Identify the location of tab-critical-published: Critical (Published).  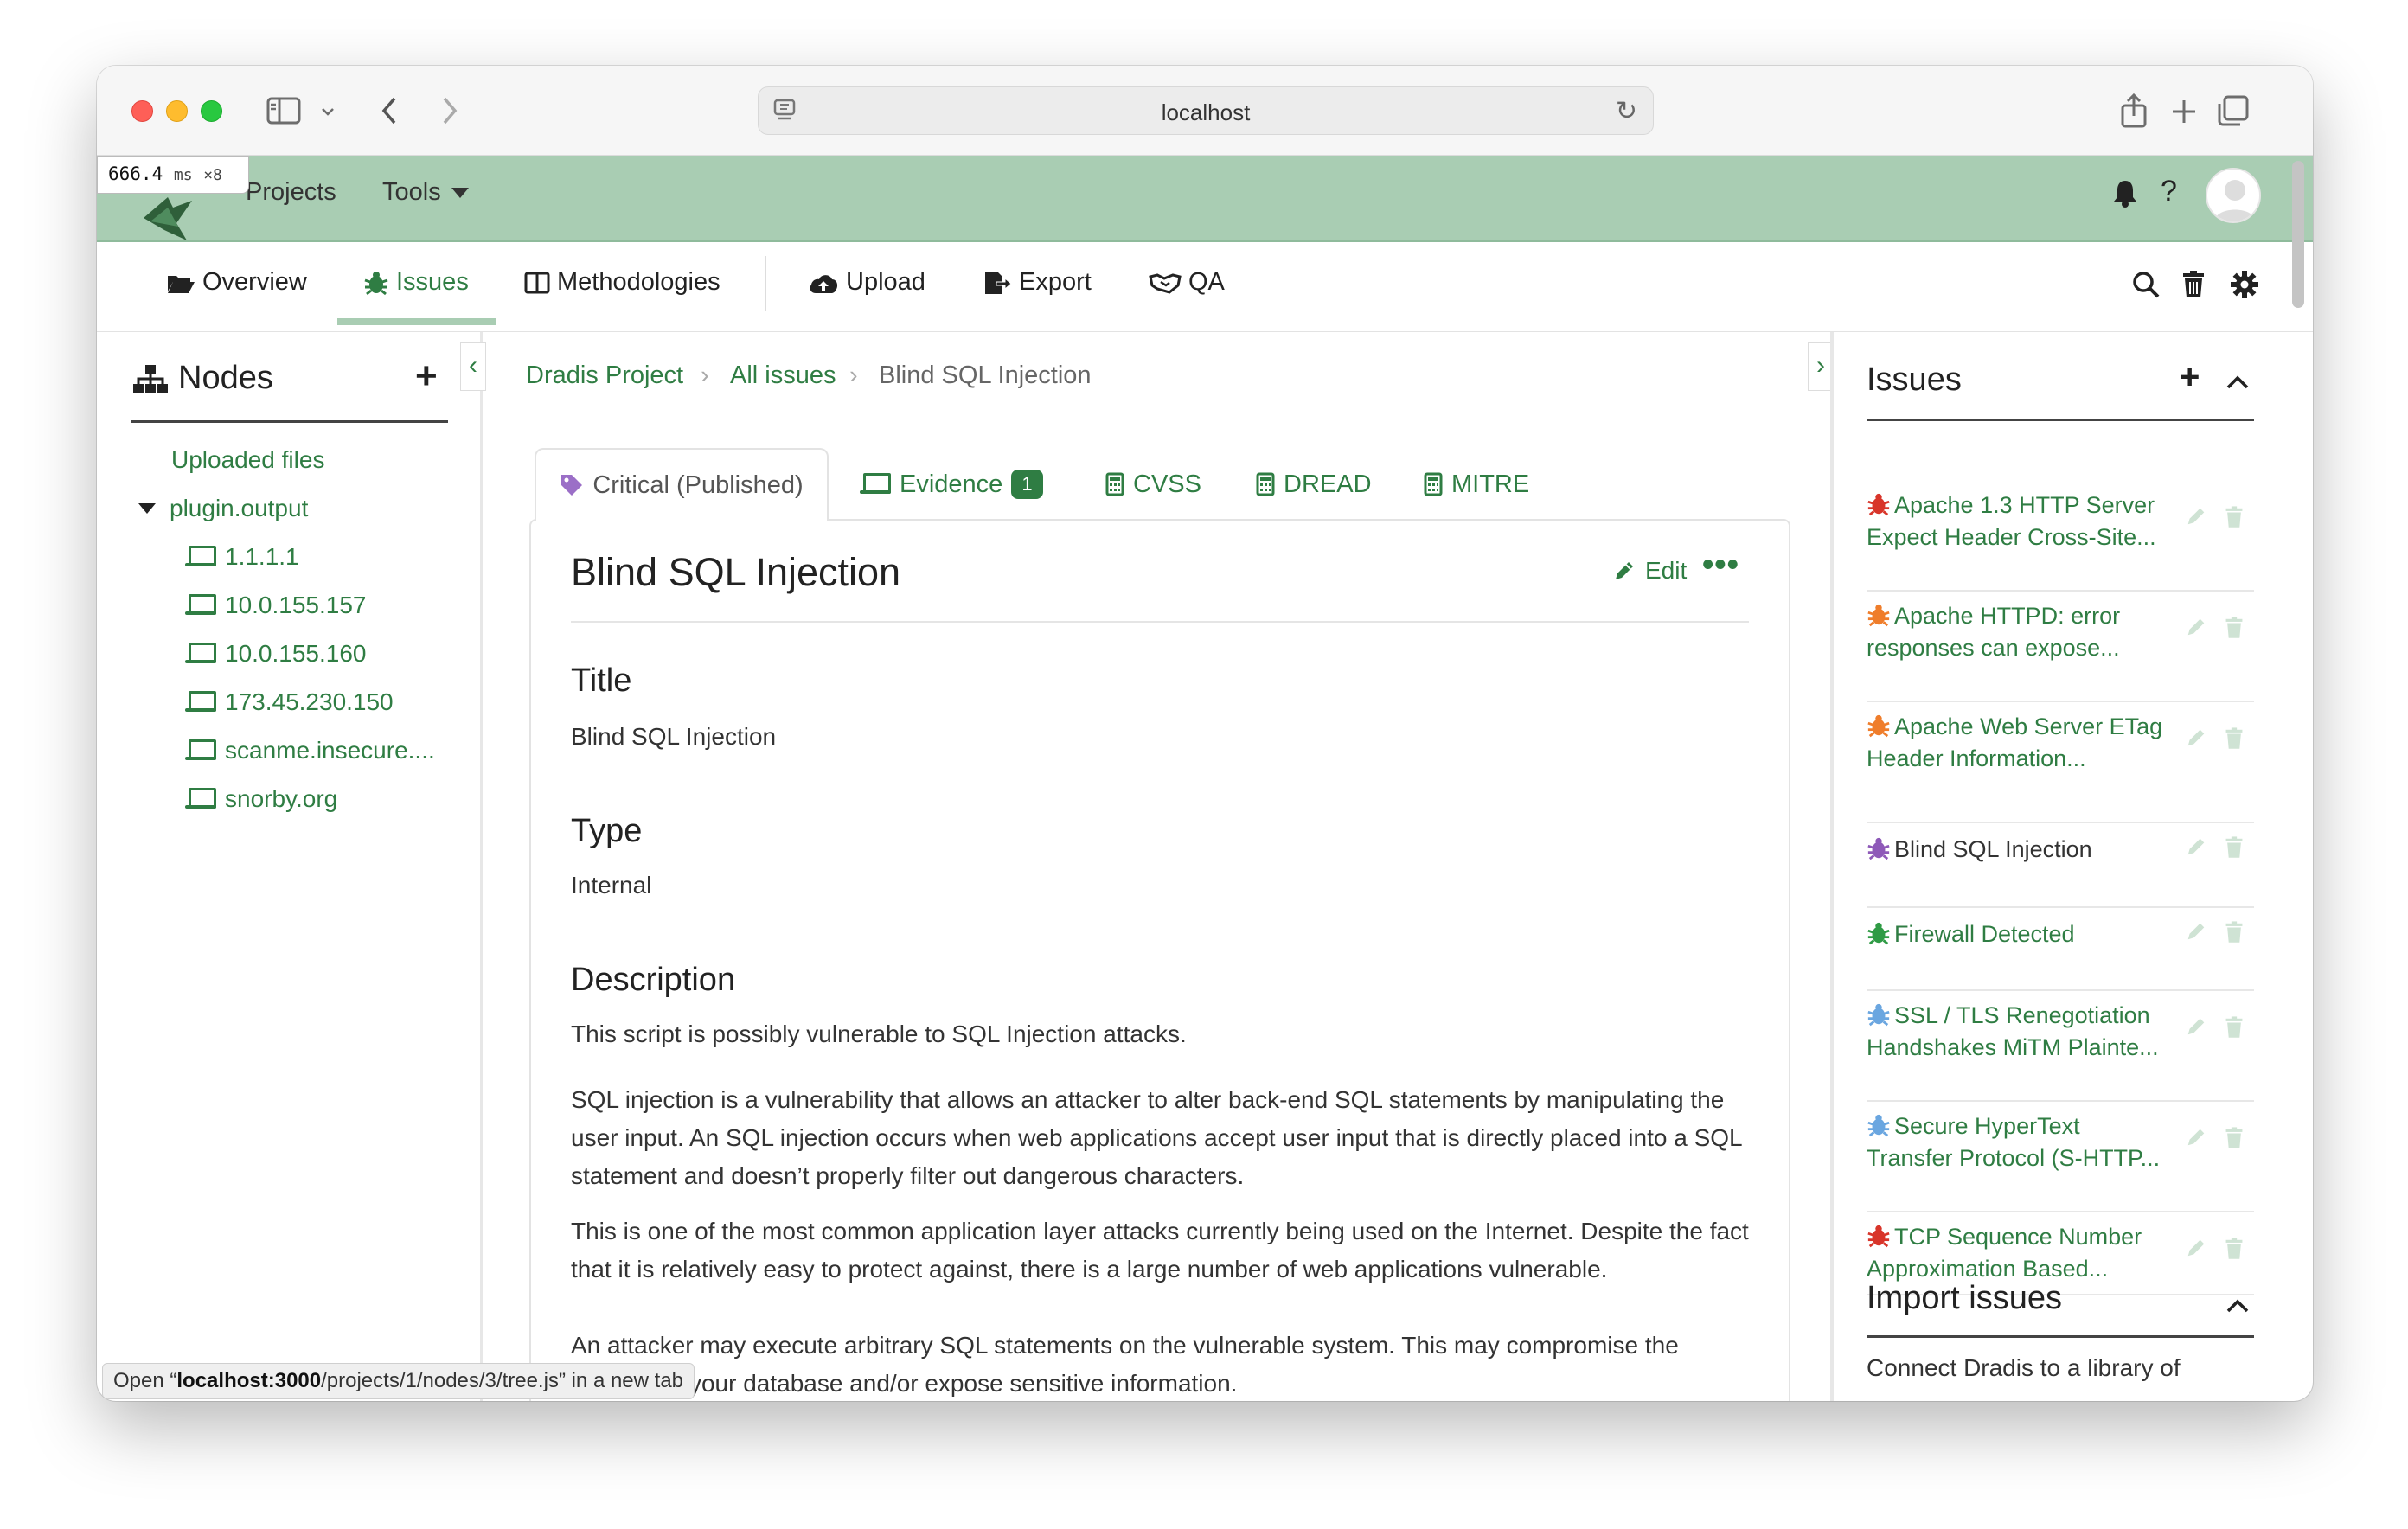
(682, 484).